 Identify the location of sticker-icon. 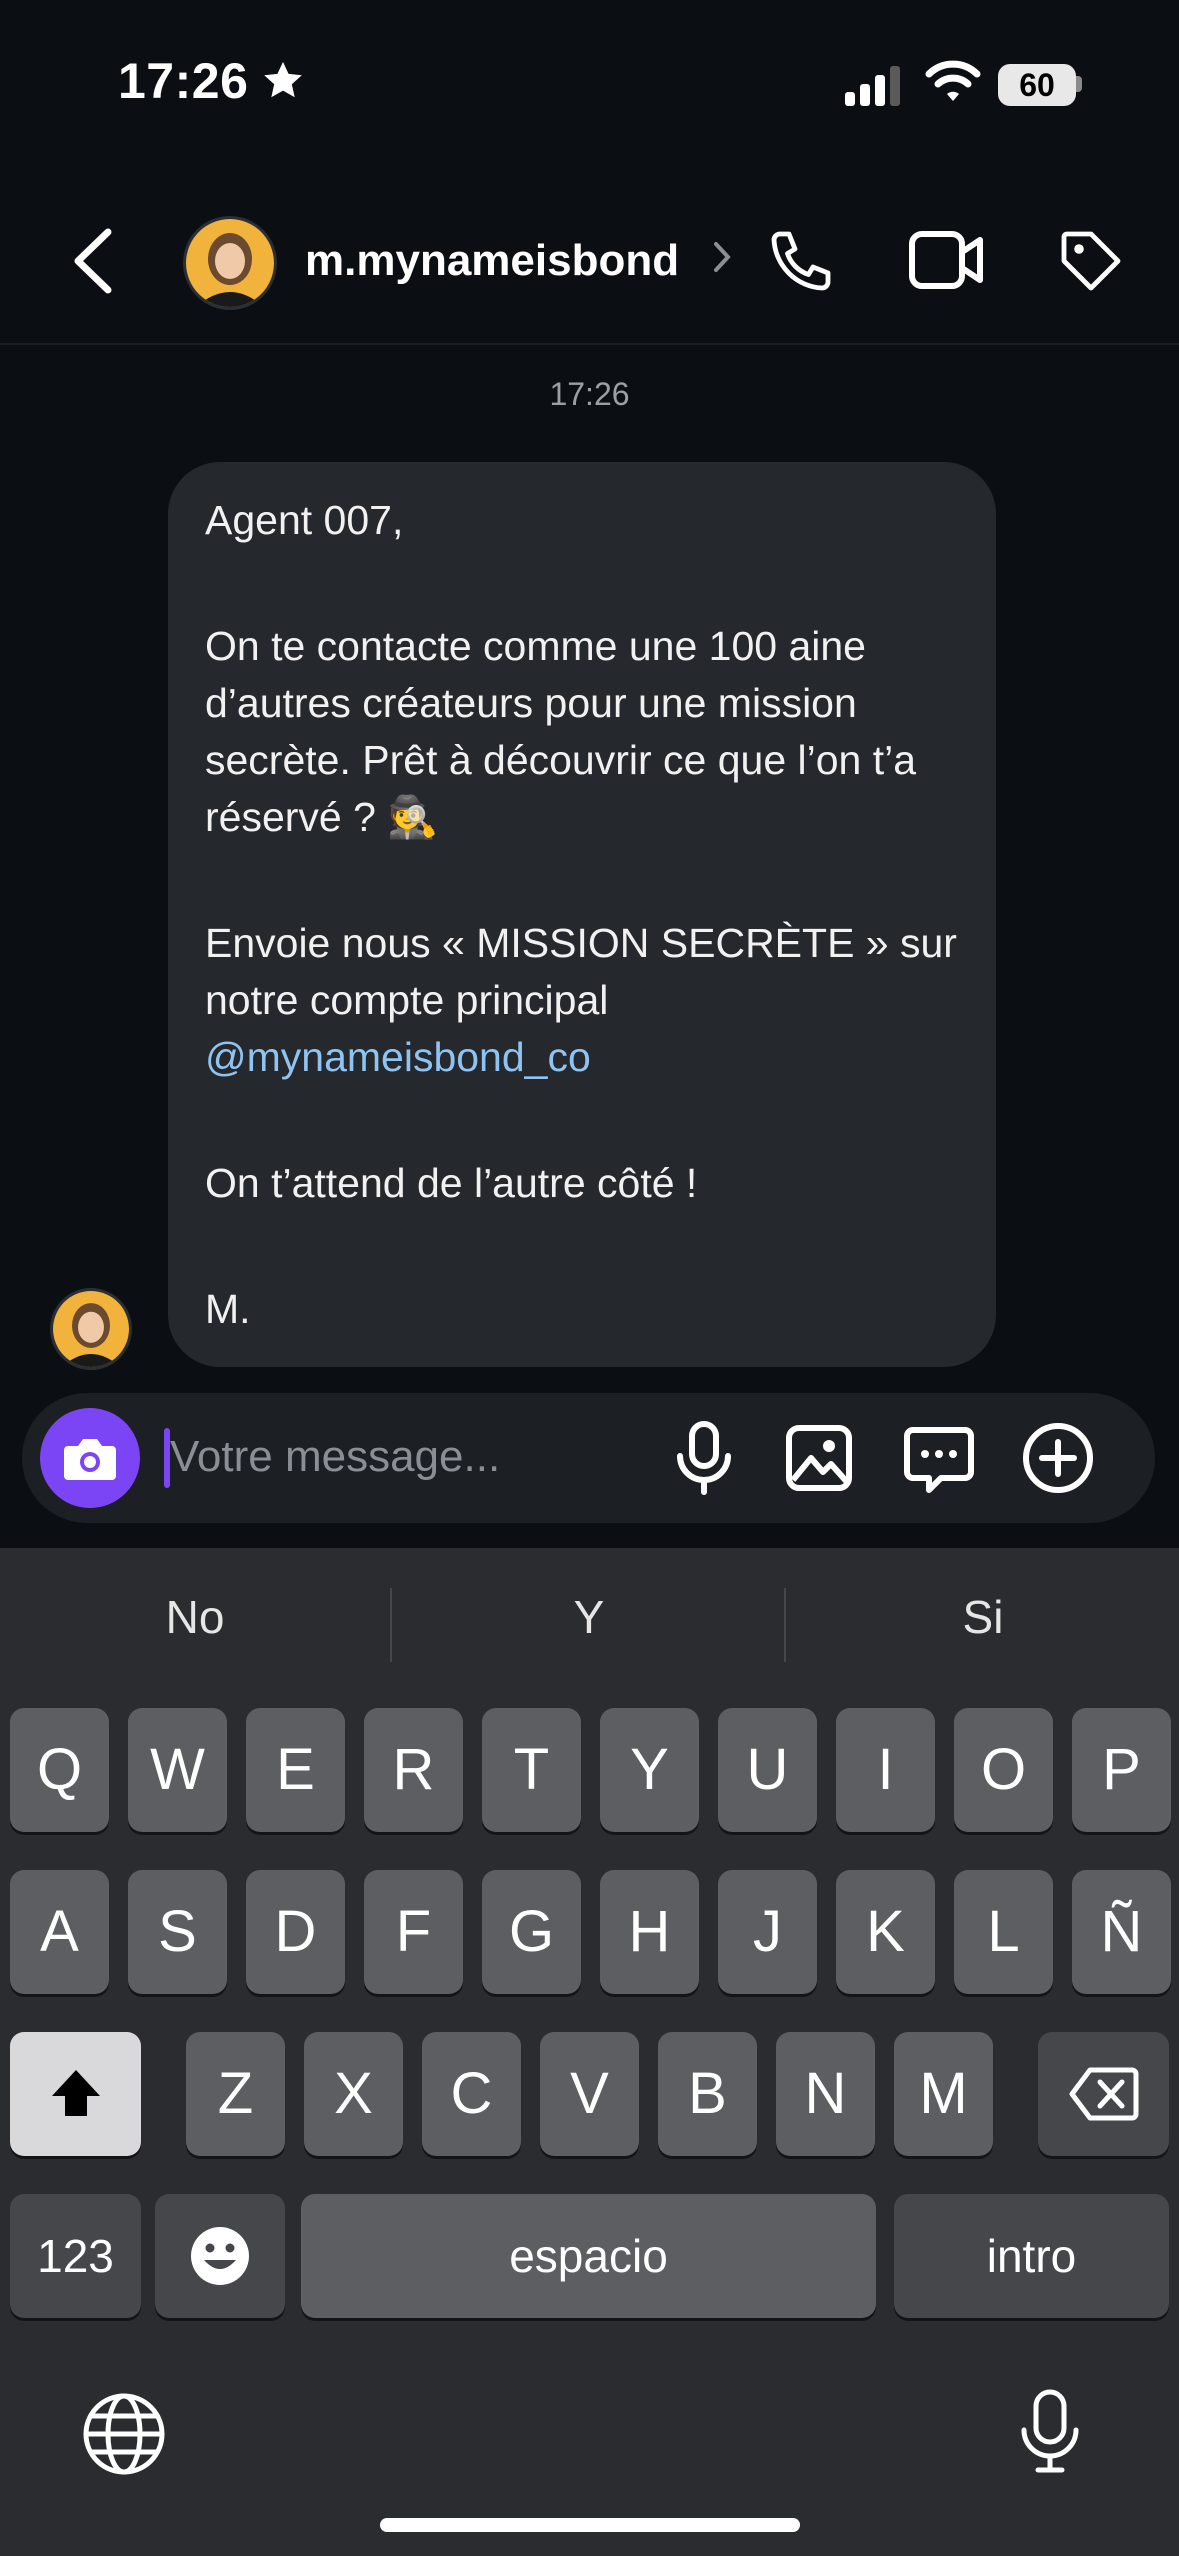
(939, 1462).